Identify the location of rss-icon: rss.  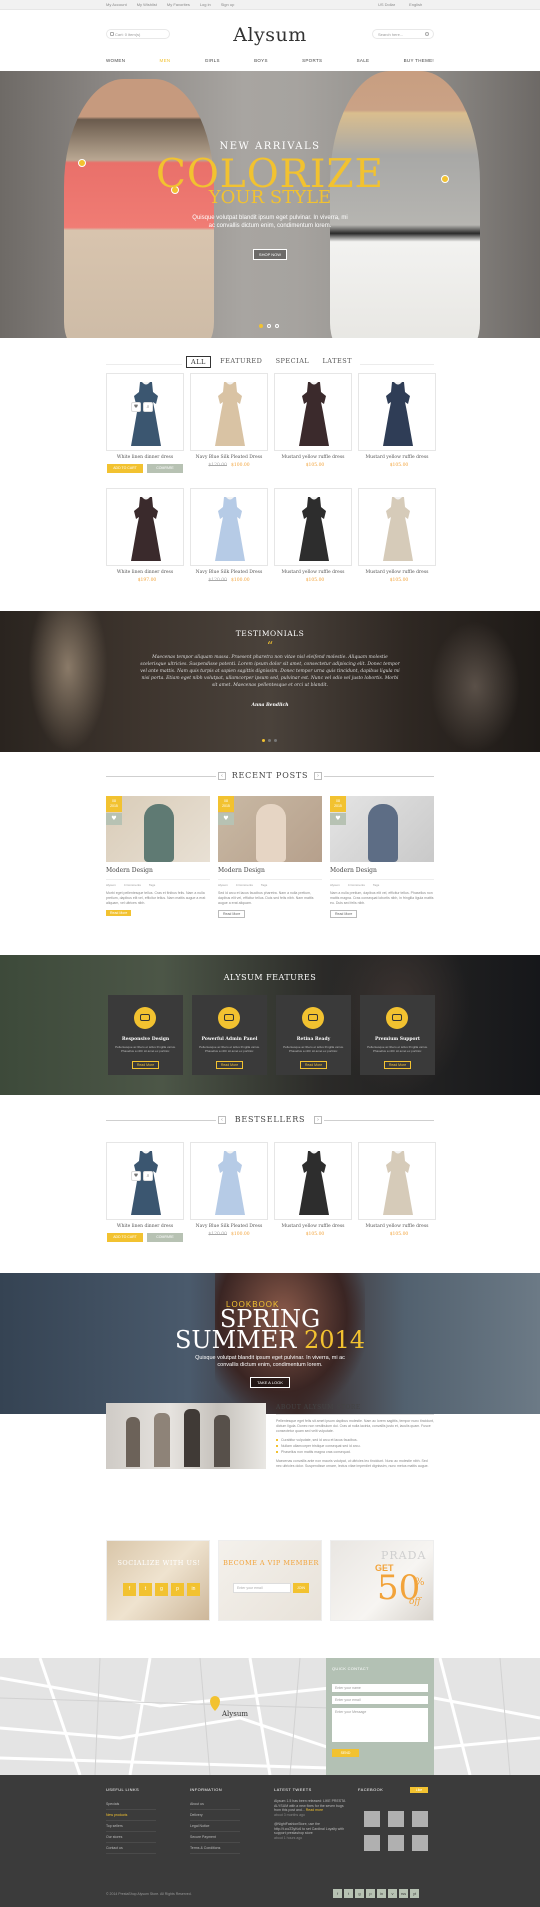
(403, 1893).